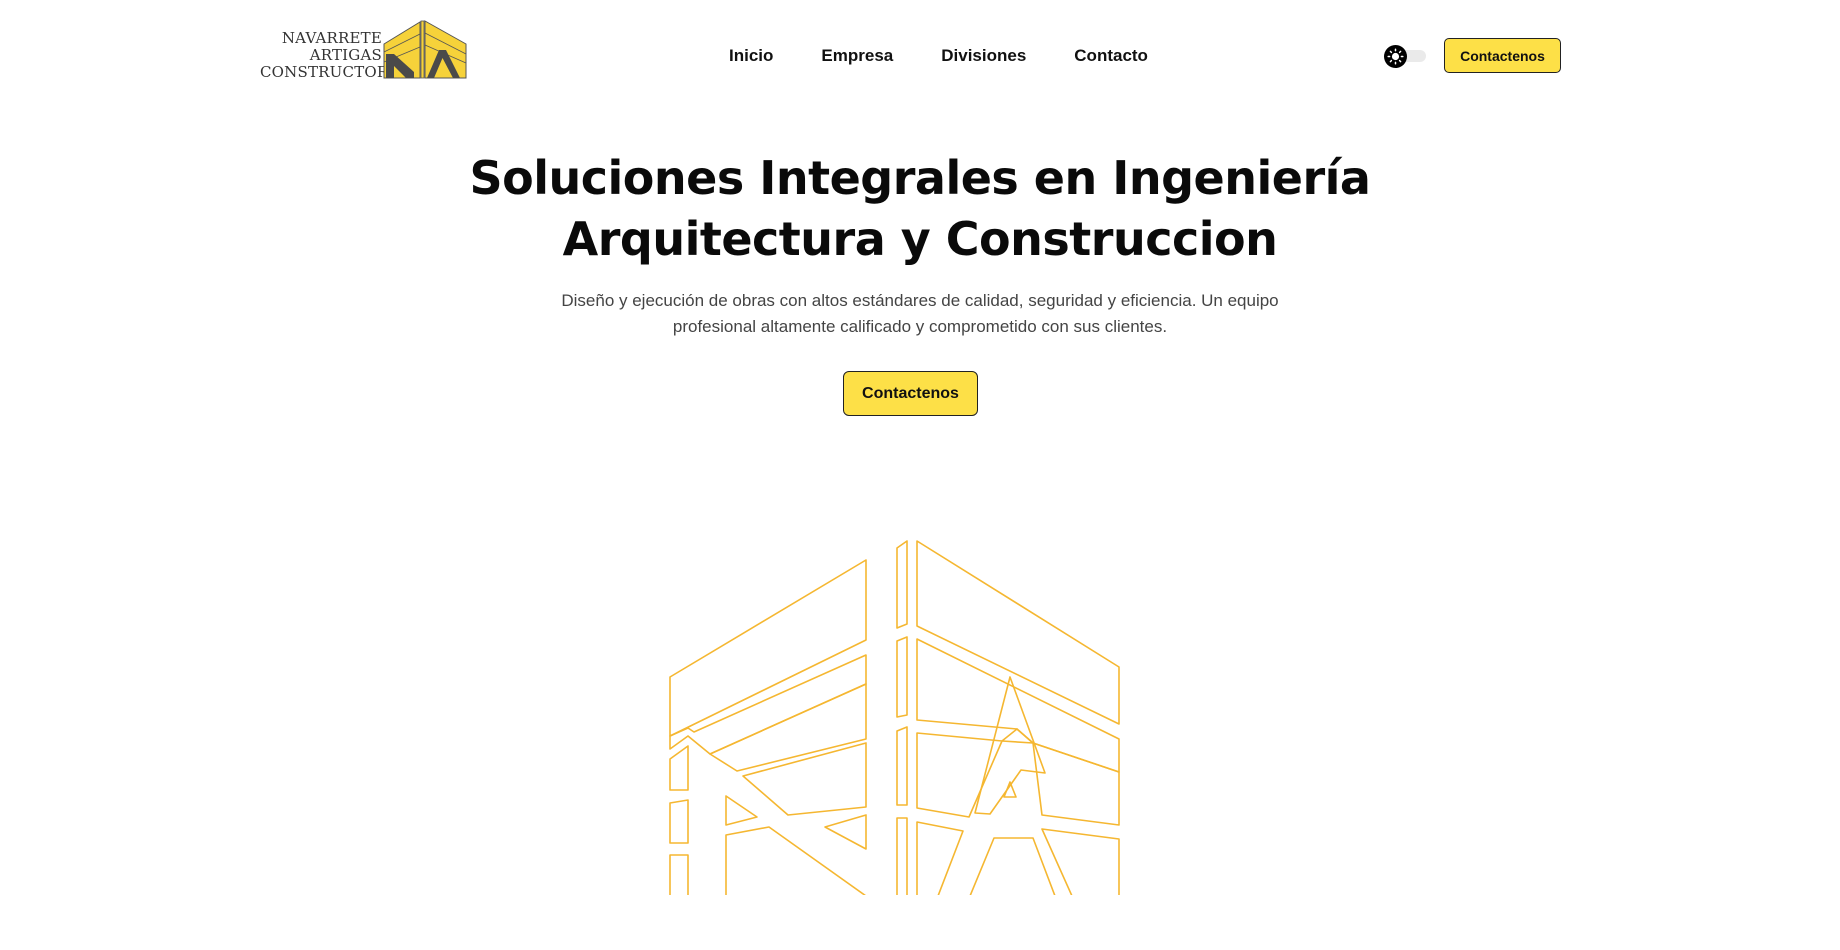  I want to click on toggle-knob, so click(1395, 56).